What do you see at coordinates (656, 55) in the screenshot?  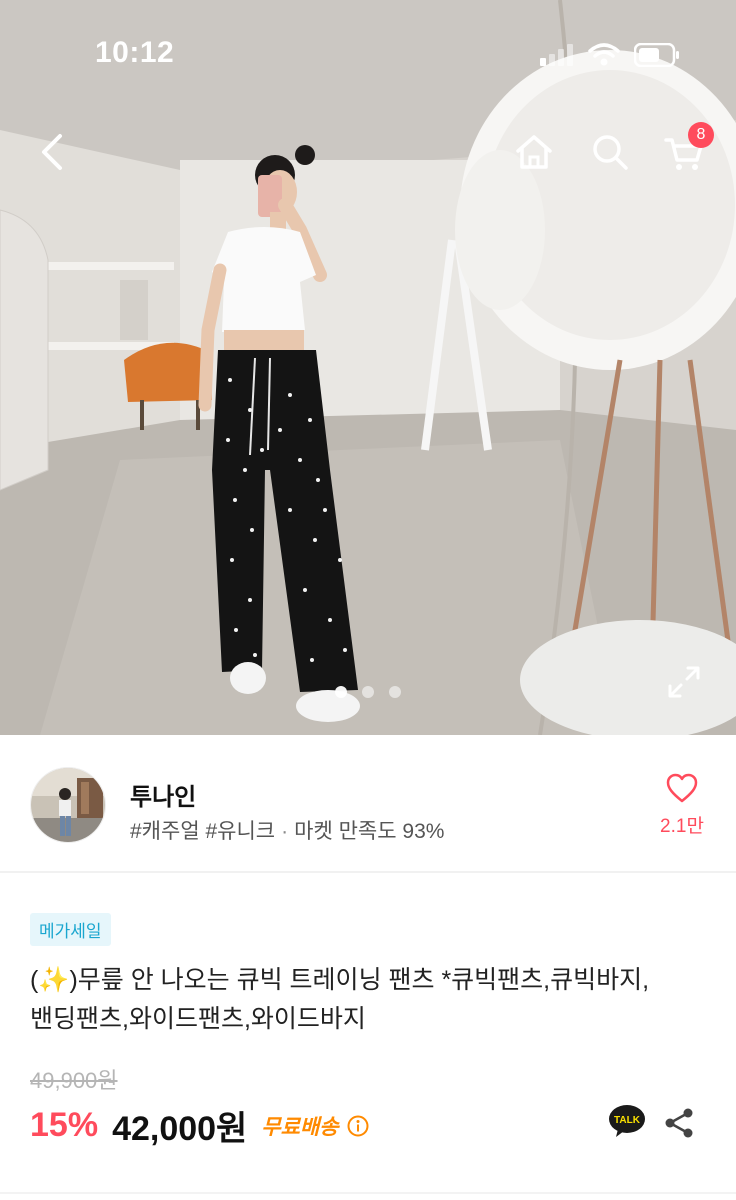 I see `battery-icon` at bounding box center [656, 55].